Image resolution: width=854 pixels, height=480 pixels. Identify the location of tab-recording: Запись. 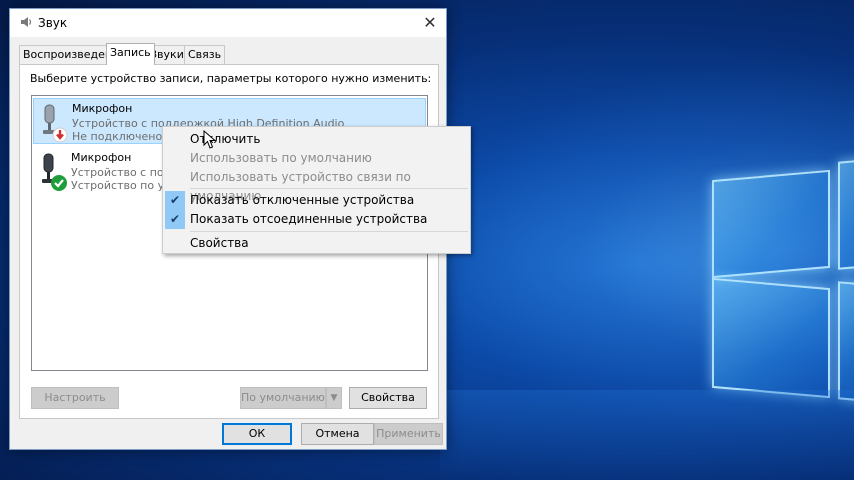
(130, 54).